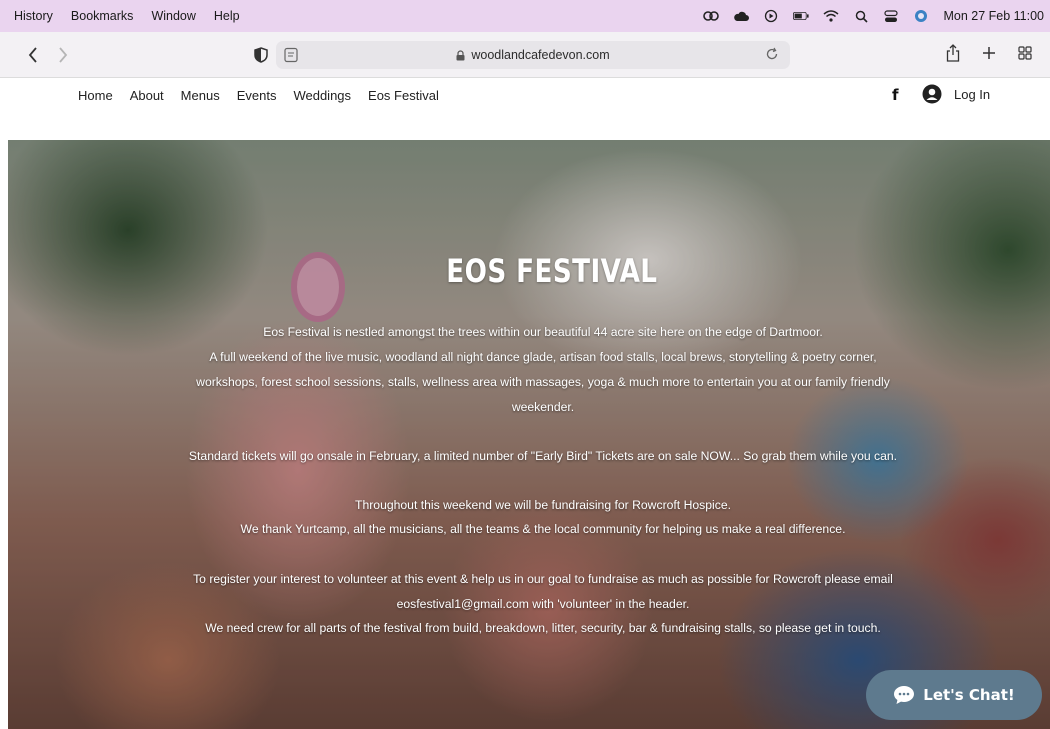 The width and height of the screenshot is (1050, 729). What do you see at coordinates (102, 16) in the screenshot?
I see `menu-bookmarks: Bookmarks` at bounding box center [102, 16].